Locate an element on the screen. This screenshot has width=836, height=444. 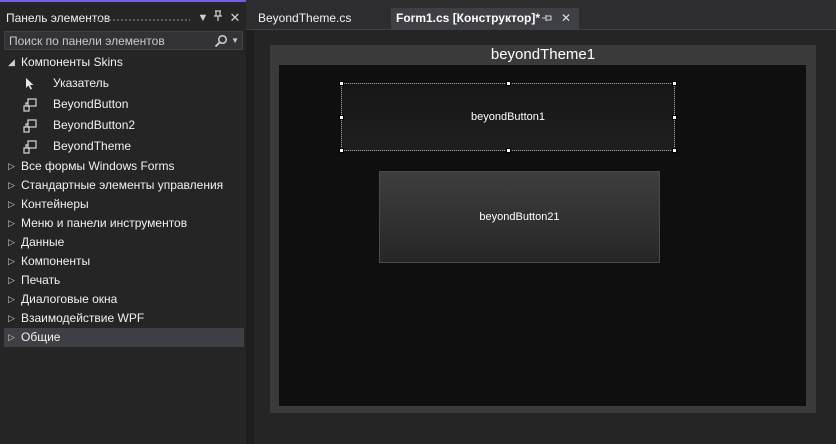
collapse-arrow-icon: ◢ is located at coordinates (13, 62).